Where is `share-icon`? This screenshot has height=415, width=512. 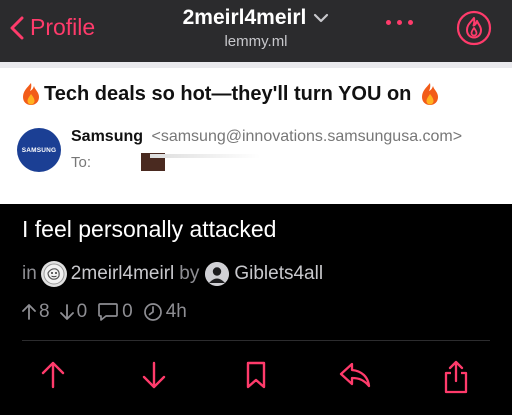
share-icon is located at coordinates (456, 377).